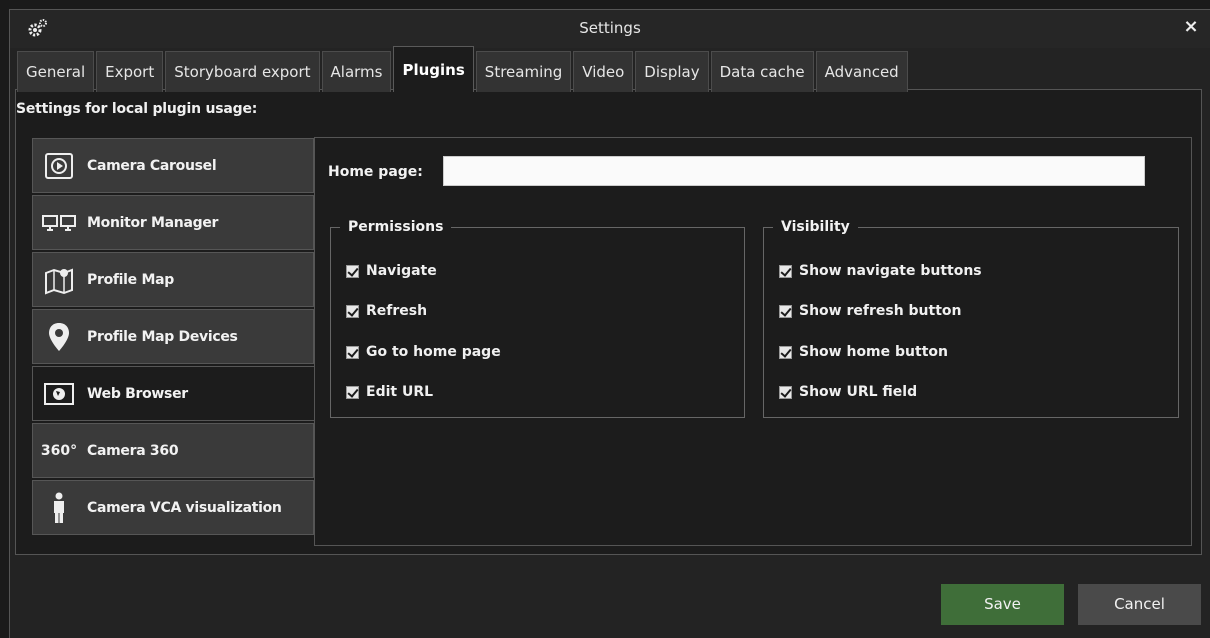  I want to click on window-title: Settings, so click(610, 28).